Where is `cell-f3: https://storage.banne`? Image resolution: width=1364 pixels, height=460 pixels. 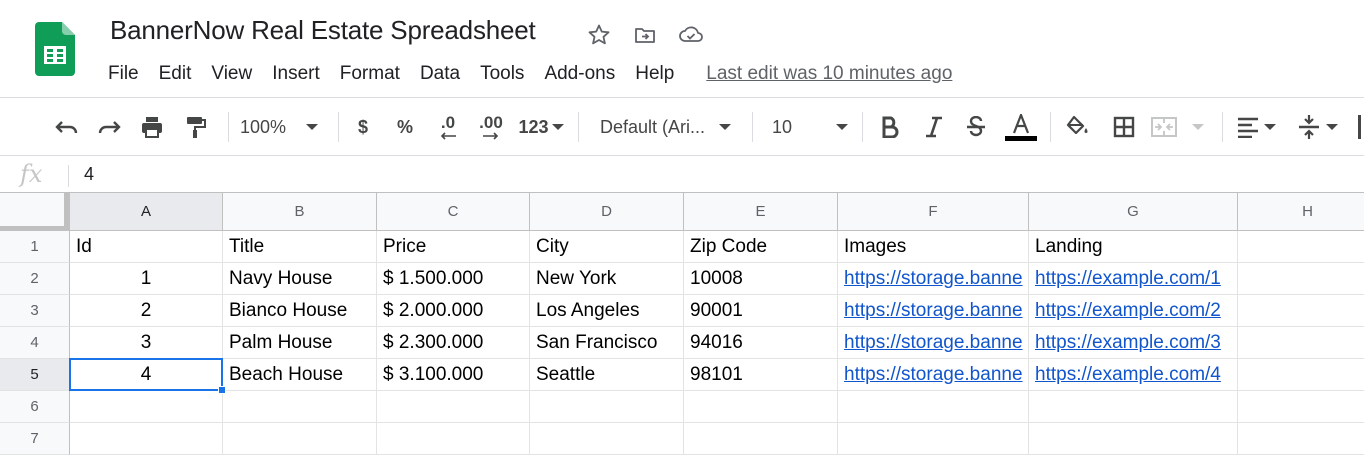 cell-f3: https://storage.banne is located at coordinates (933, 311).